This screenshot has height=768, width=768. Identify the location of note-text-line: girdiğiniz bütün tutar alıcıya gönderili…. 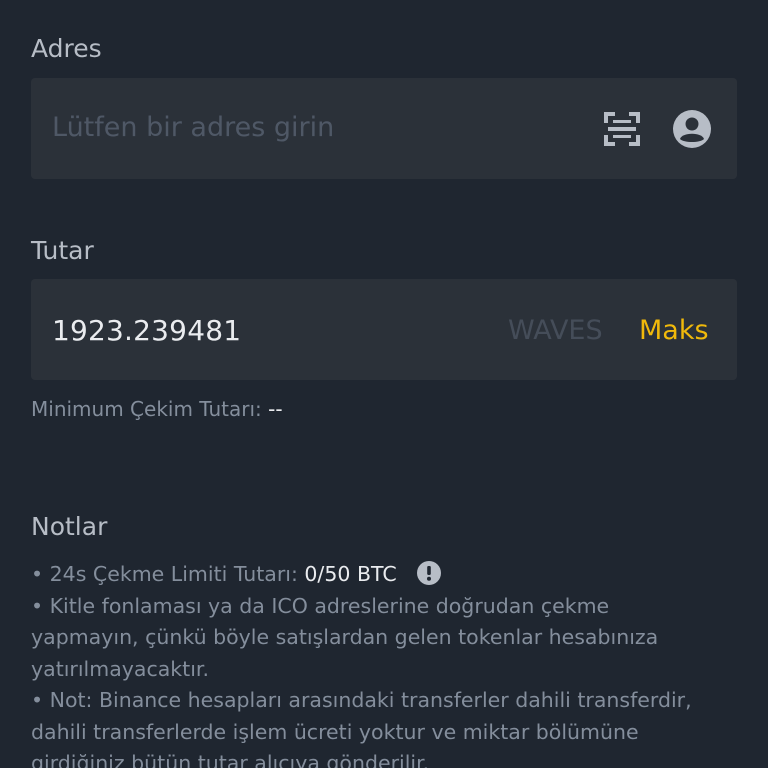
(230, 759).